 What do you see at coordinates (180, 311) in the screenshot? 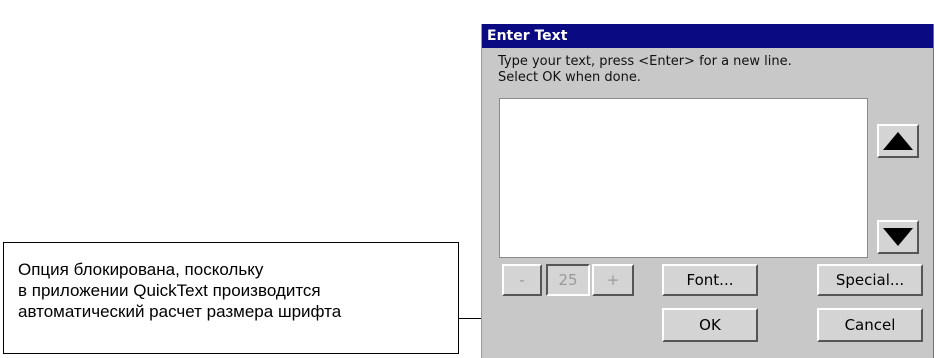
I see `callout-line-3: автоматический расчет размера шрифта` at bounding box center [180, 311].